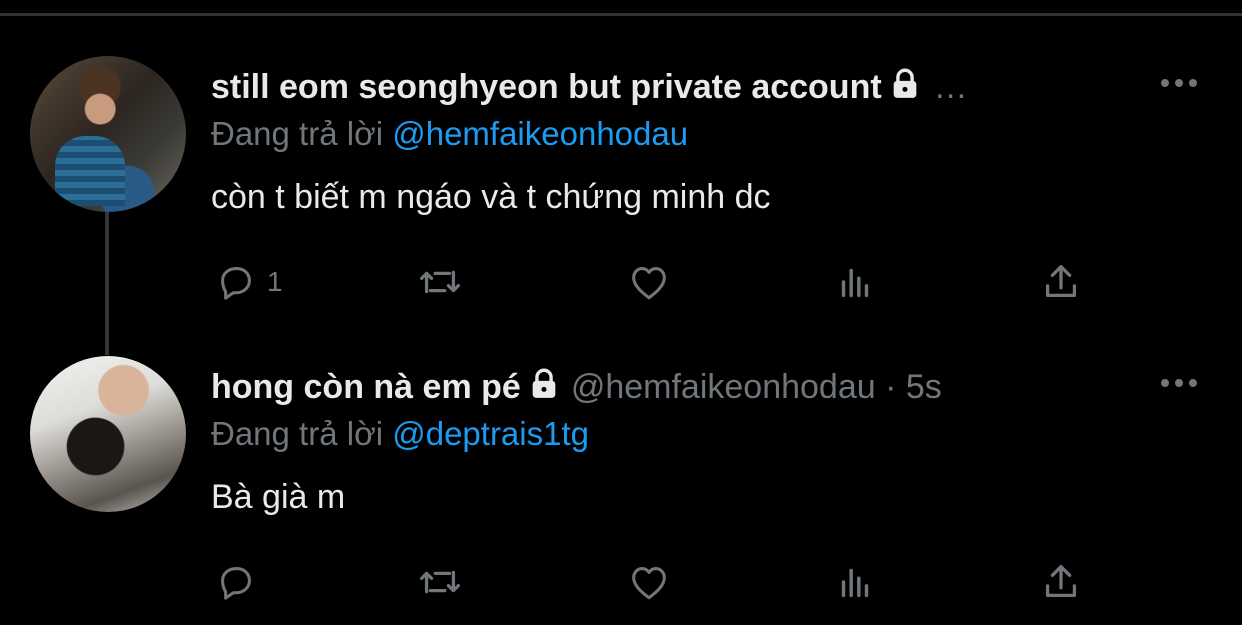 The height and width of the screenshot is (625, 1242). Describe the element at coordinates (546, 87) in the screenshot. I see `display-name: still eom seonghyeon but private account` at that location.